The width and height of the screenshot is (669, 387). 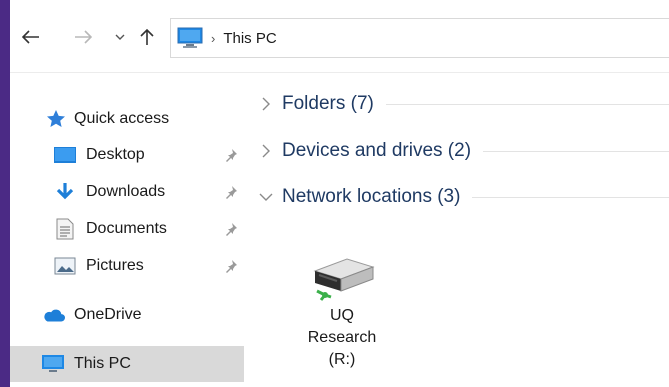 What do you see at coordinates (249, 38) in the screenshot?
I see `breadcrumb-this-pc: This PC` at bounding box center [249, 38].